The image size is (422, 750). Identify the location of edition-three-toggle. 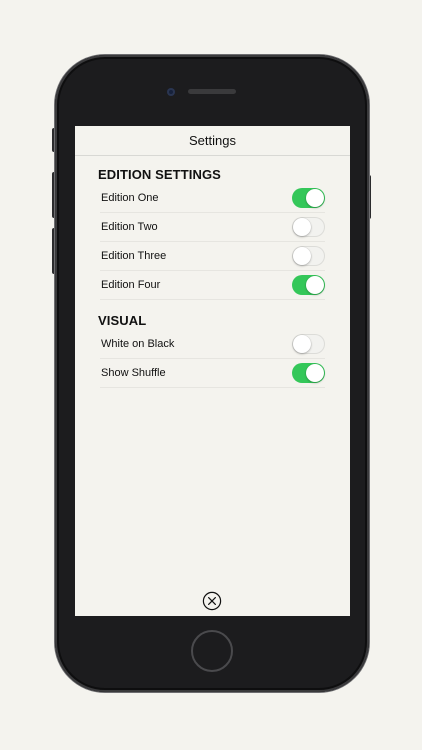
(308, 256).